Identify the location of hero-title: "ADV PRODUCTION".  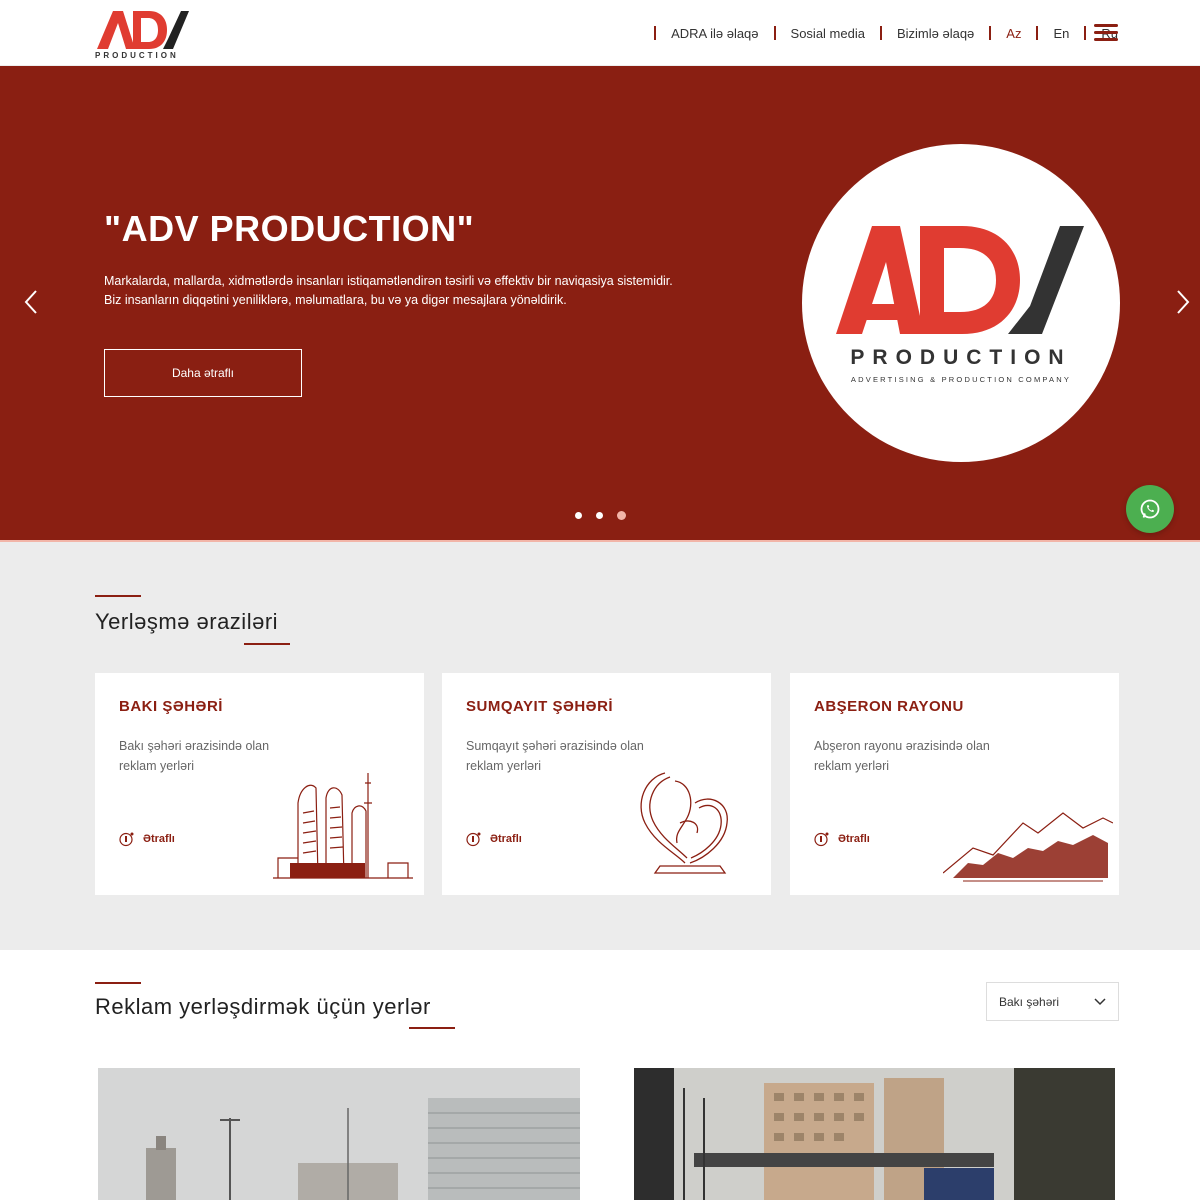
(289, 228).